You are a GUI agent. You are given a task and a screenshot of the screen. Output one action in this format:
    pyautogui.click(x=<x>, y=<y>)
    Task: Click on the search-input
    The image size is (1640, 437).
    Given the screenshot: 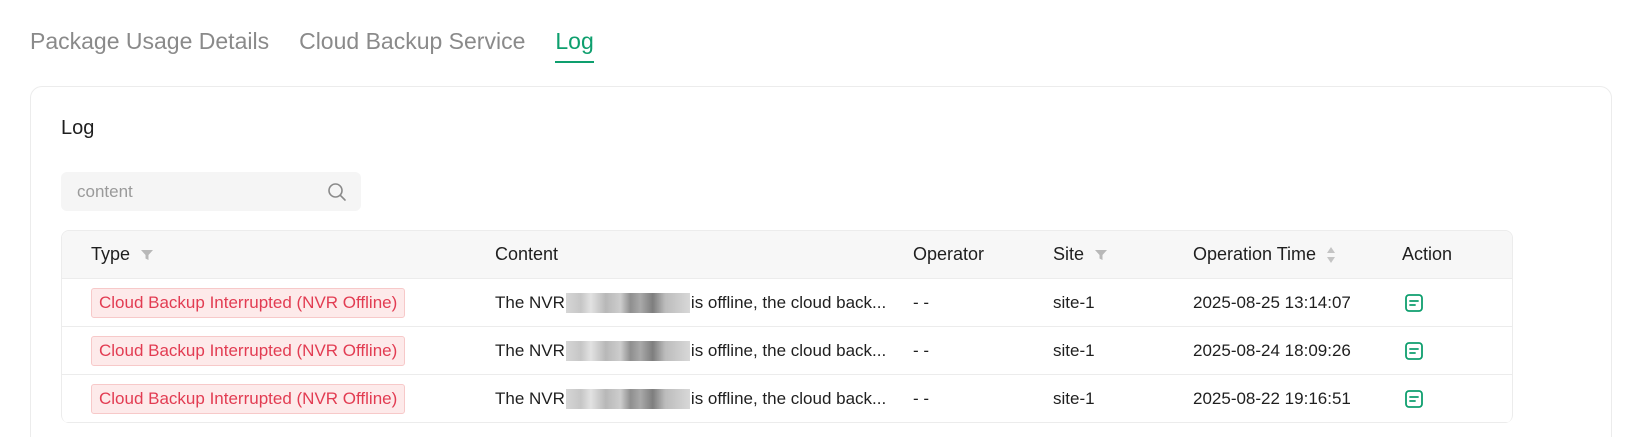 What is the action you would take?
    pyautogui.click(x=201, y=191)
    